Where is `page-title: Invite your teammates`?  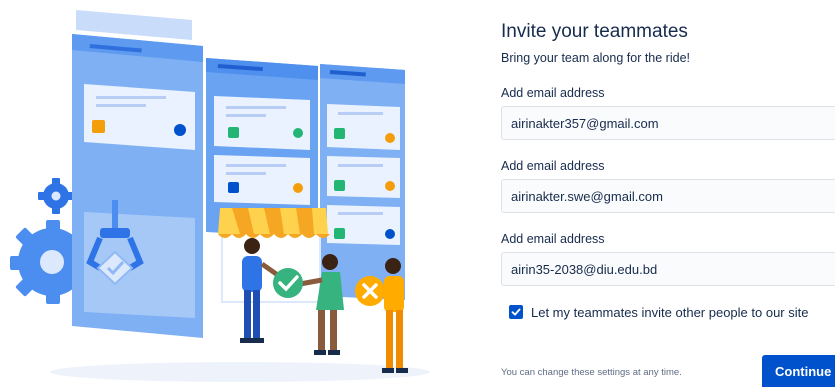
page-title: Invite your teammates is located at coordinates (594, 31).